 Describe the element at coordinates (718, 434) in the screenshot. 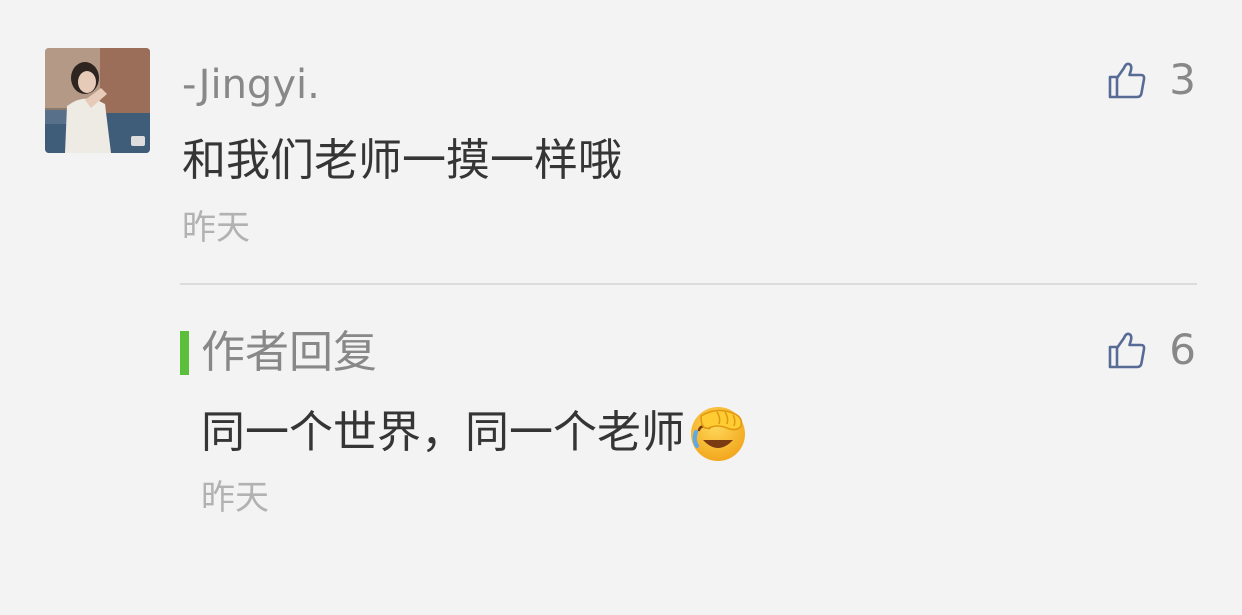

I see `face-palm-laughing-emoji` at that location.